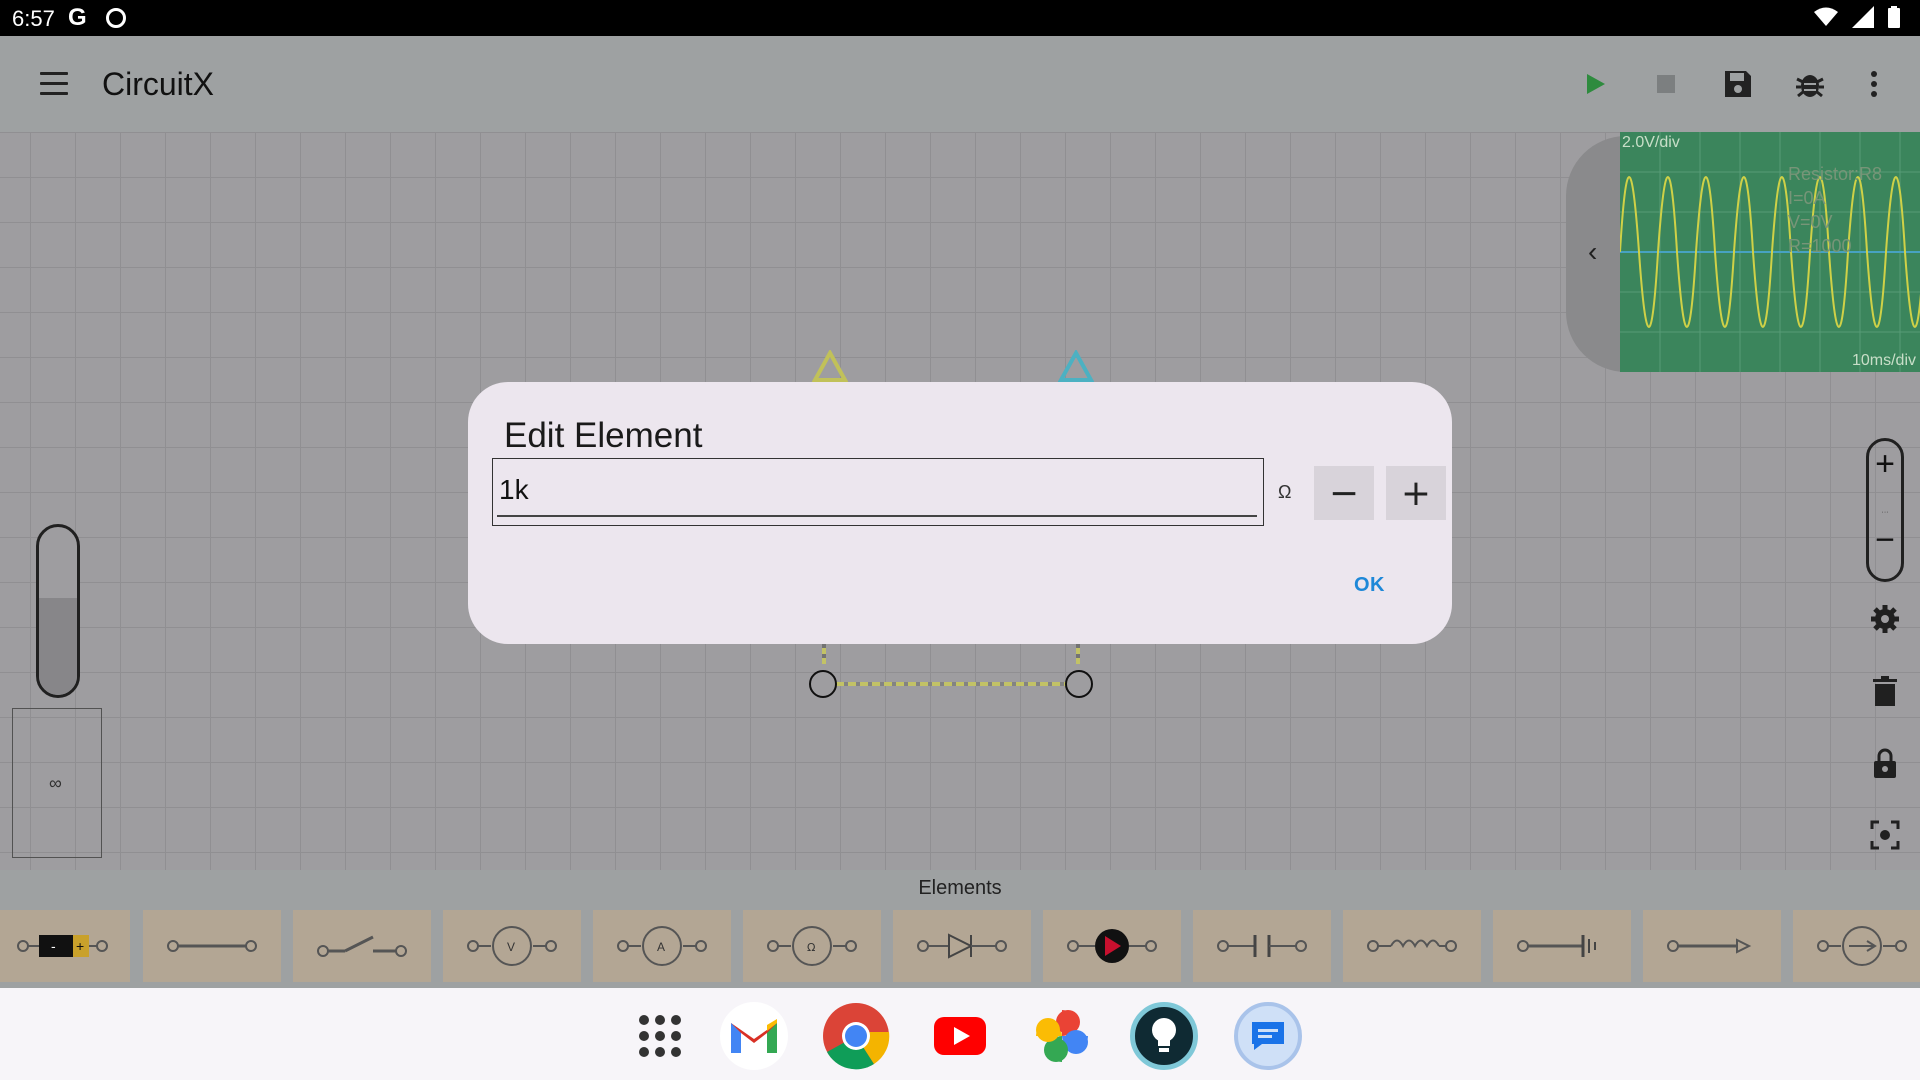 This screenshot has width=1920, height=1080. I want to click on unit-label: Ω, so click(1285, 492).